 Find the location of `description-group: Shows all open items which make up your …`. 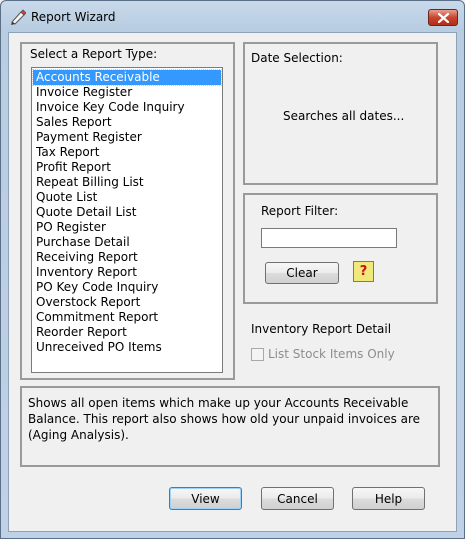

description-group: Shows all open items which make up your … is located at coordinates (230, 426).